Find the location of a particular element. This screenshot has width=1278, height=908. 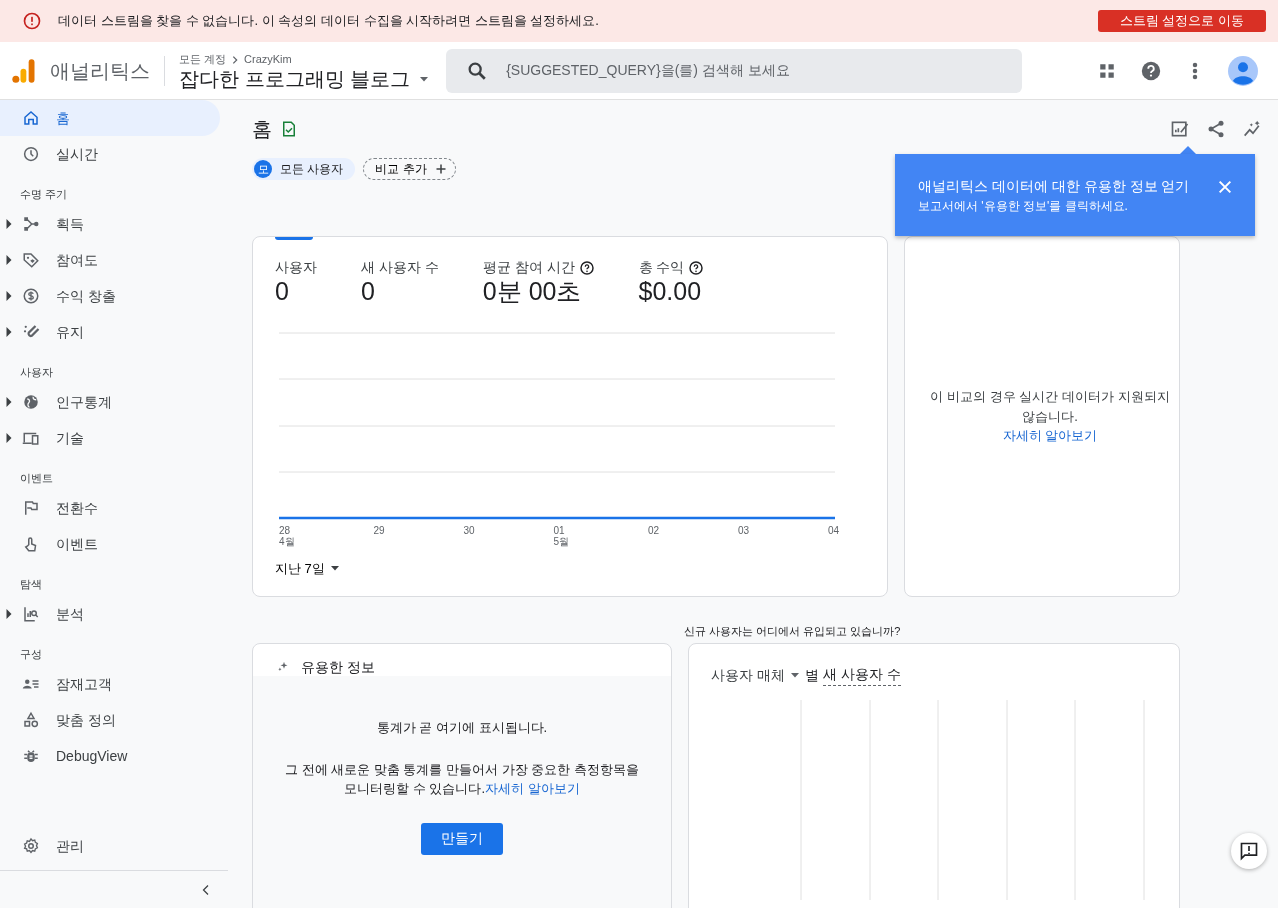

axis-label: 28 is located at coordinates (285, 530).